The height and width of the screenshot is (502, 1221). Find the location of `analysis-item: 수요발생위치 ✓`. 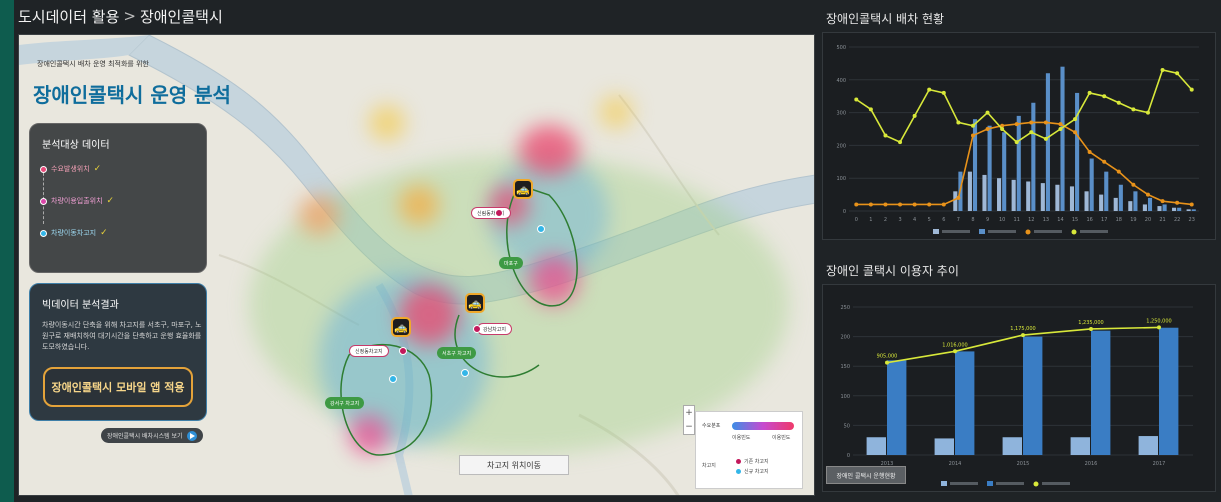

analysis-item: 수요발생위치 ✓ is located at coordinates (70, 169).